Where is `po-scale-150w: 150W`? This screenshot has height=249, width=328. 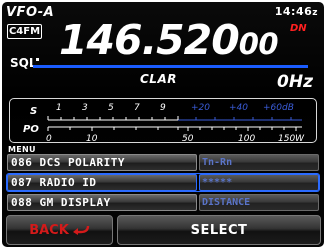
po-scale-150w: 150W is located at coordinates (291, 139).